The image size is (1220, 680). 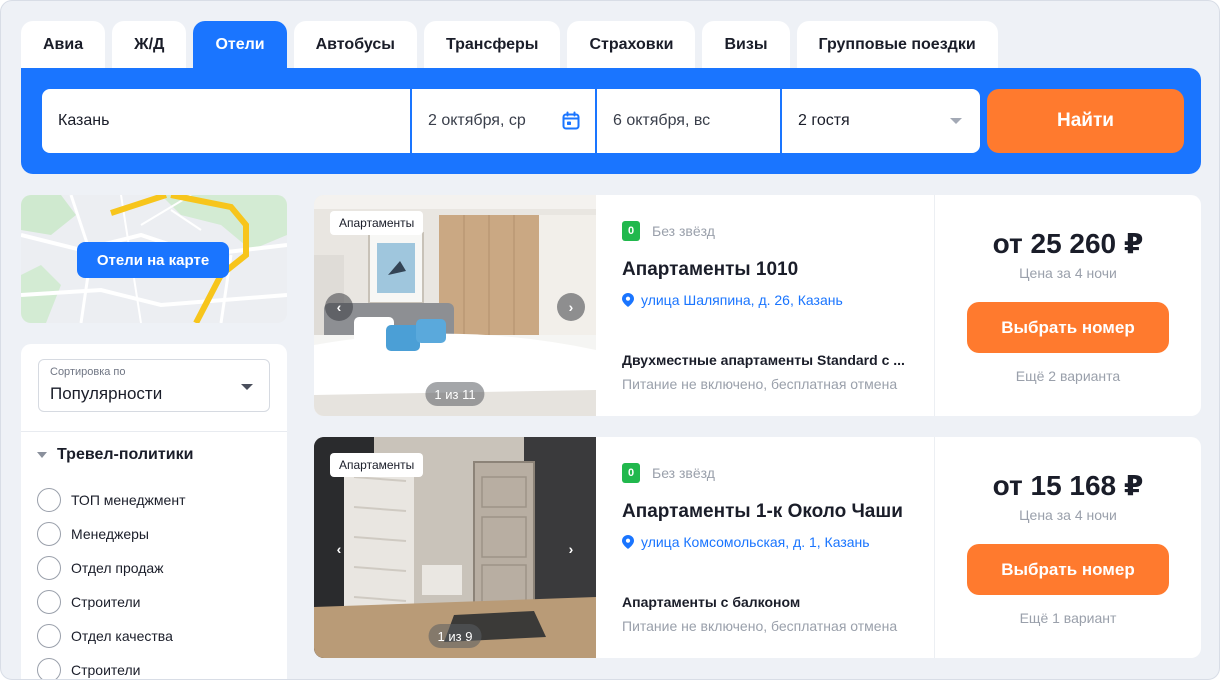 I want to click on checkin-value: 2 октября, ср, so click(x=477, y=120).